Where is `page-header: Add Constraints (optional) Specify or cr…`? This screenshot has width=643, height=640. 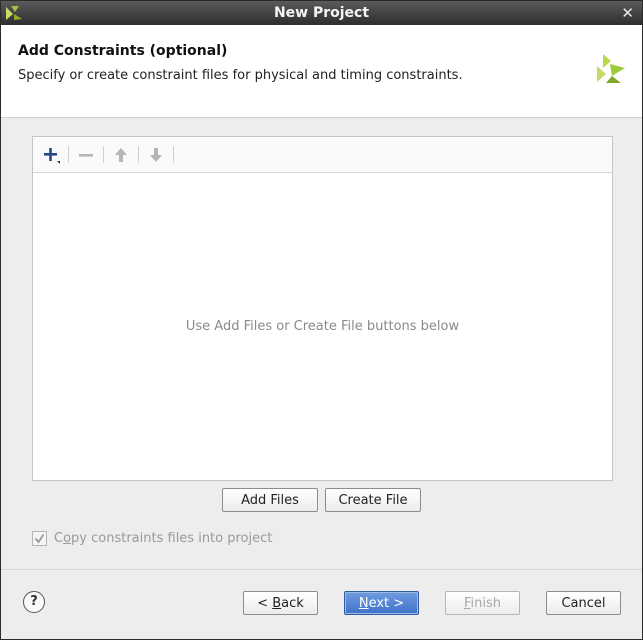
page-header: Add Constraints (optional) Specify or cr… is located at coordinates (321, 71).